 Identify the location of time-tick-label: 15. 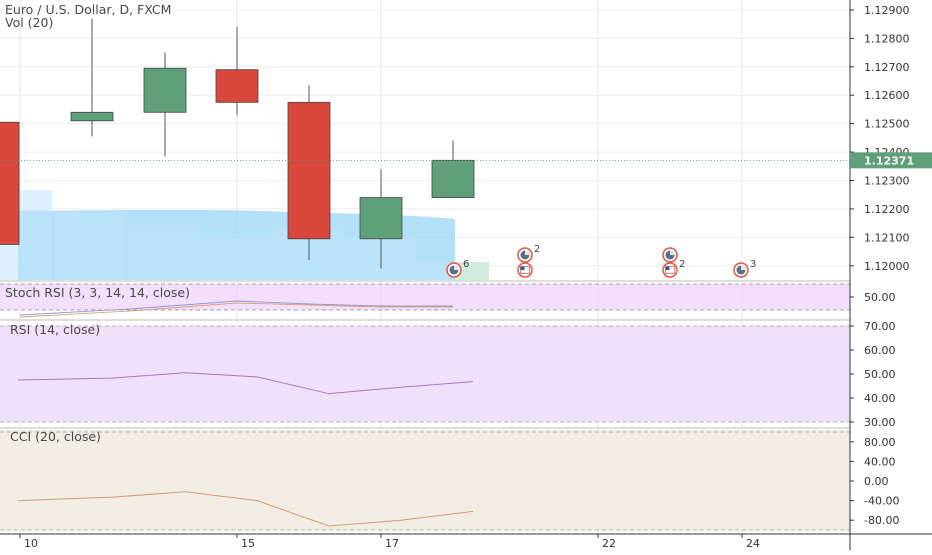
(248, 543).